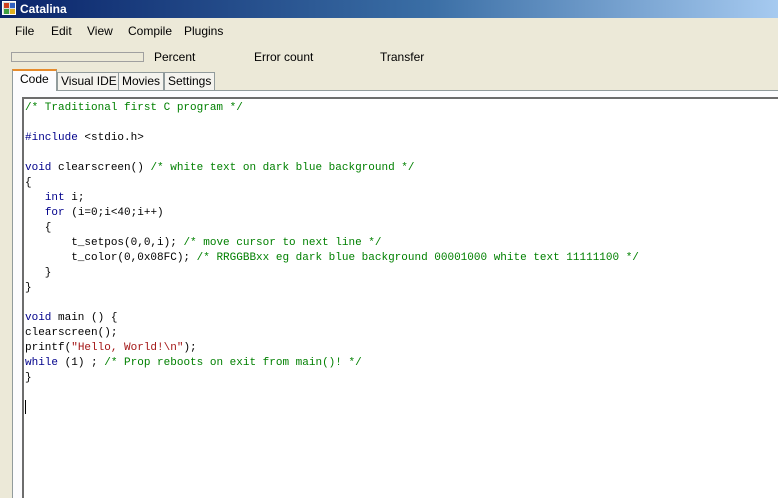 Image resolution: width=778 pixels, height=498 pixels. I want to click on code-token: (i=0;i<40;i++), so click(114, 213).